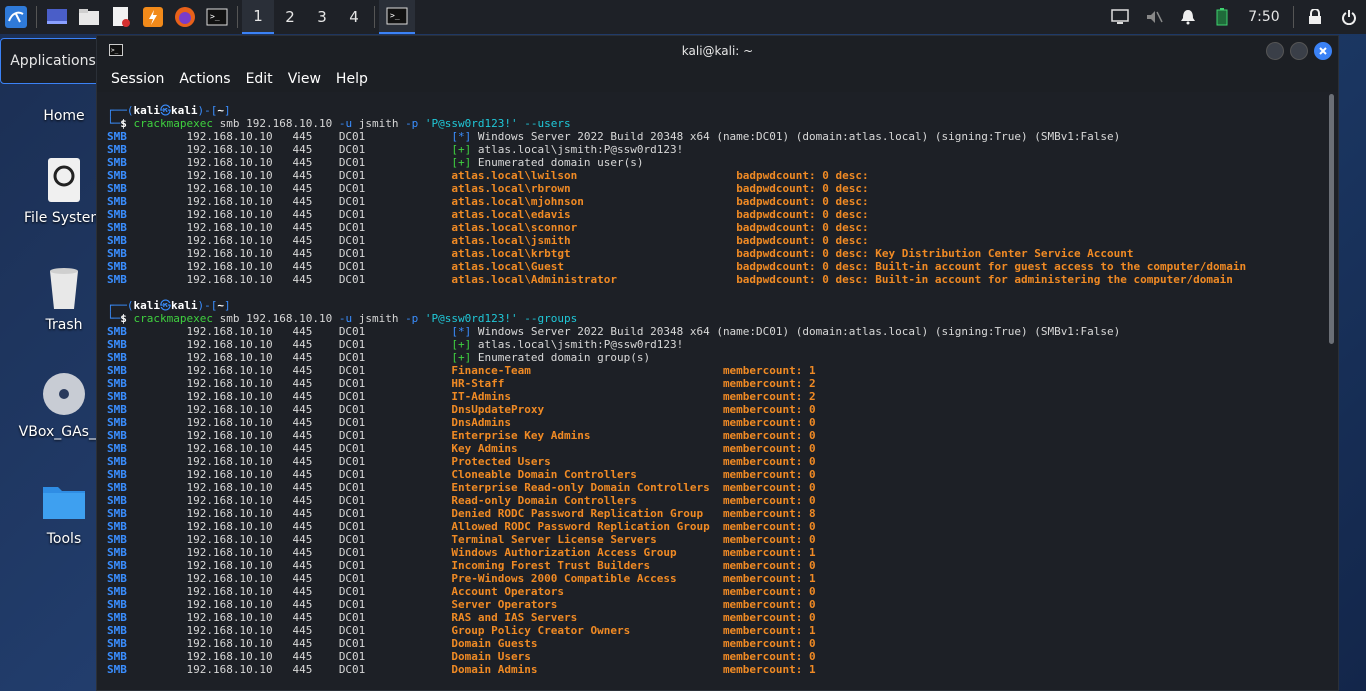 The image size is (1366, 691). I want to click on command-args: jsmith, so click(379, 123).